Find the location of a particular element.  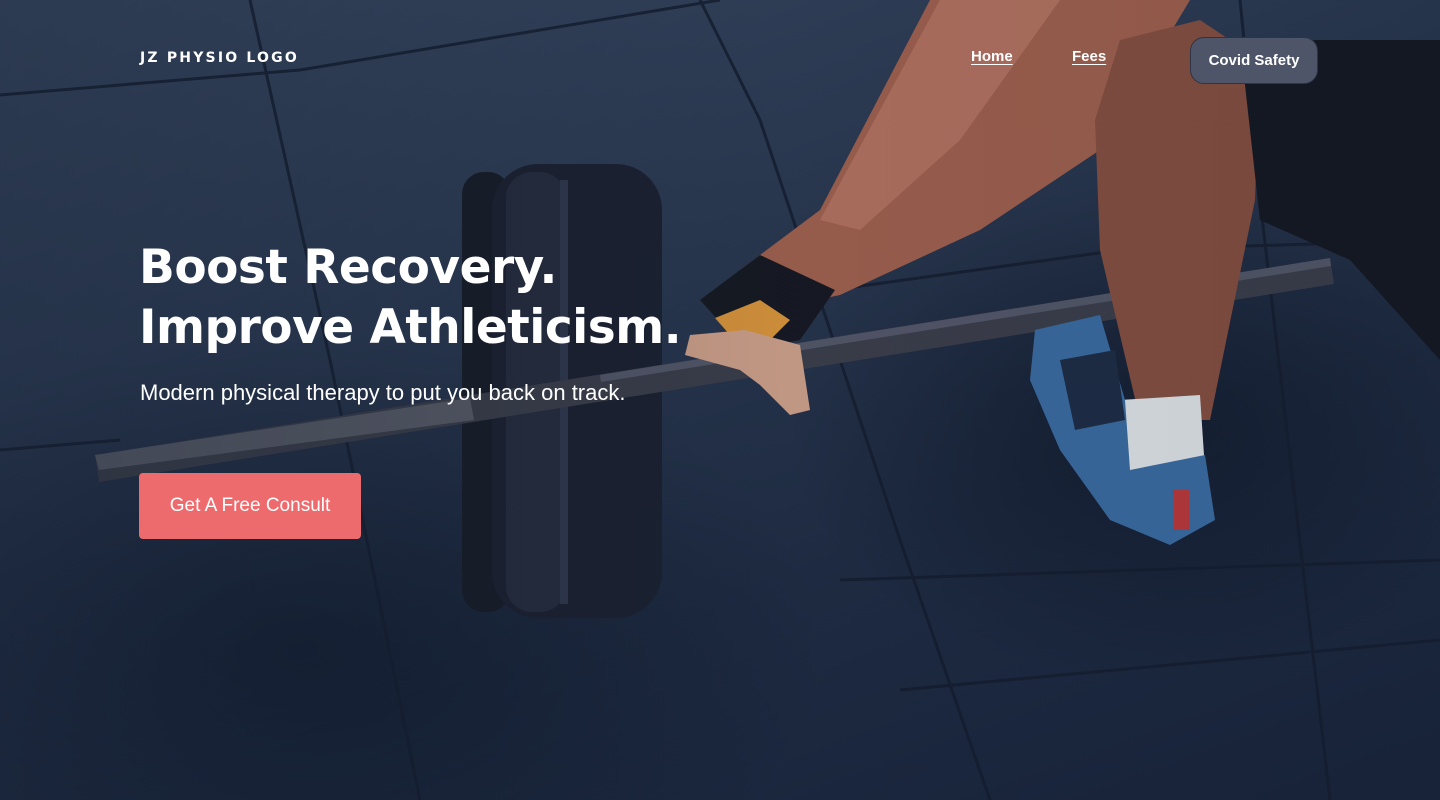

free-consult-button: Get A Free Consult is located at coordinates (250, 506).